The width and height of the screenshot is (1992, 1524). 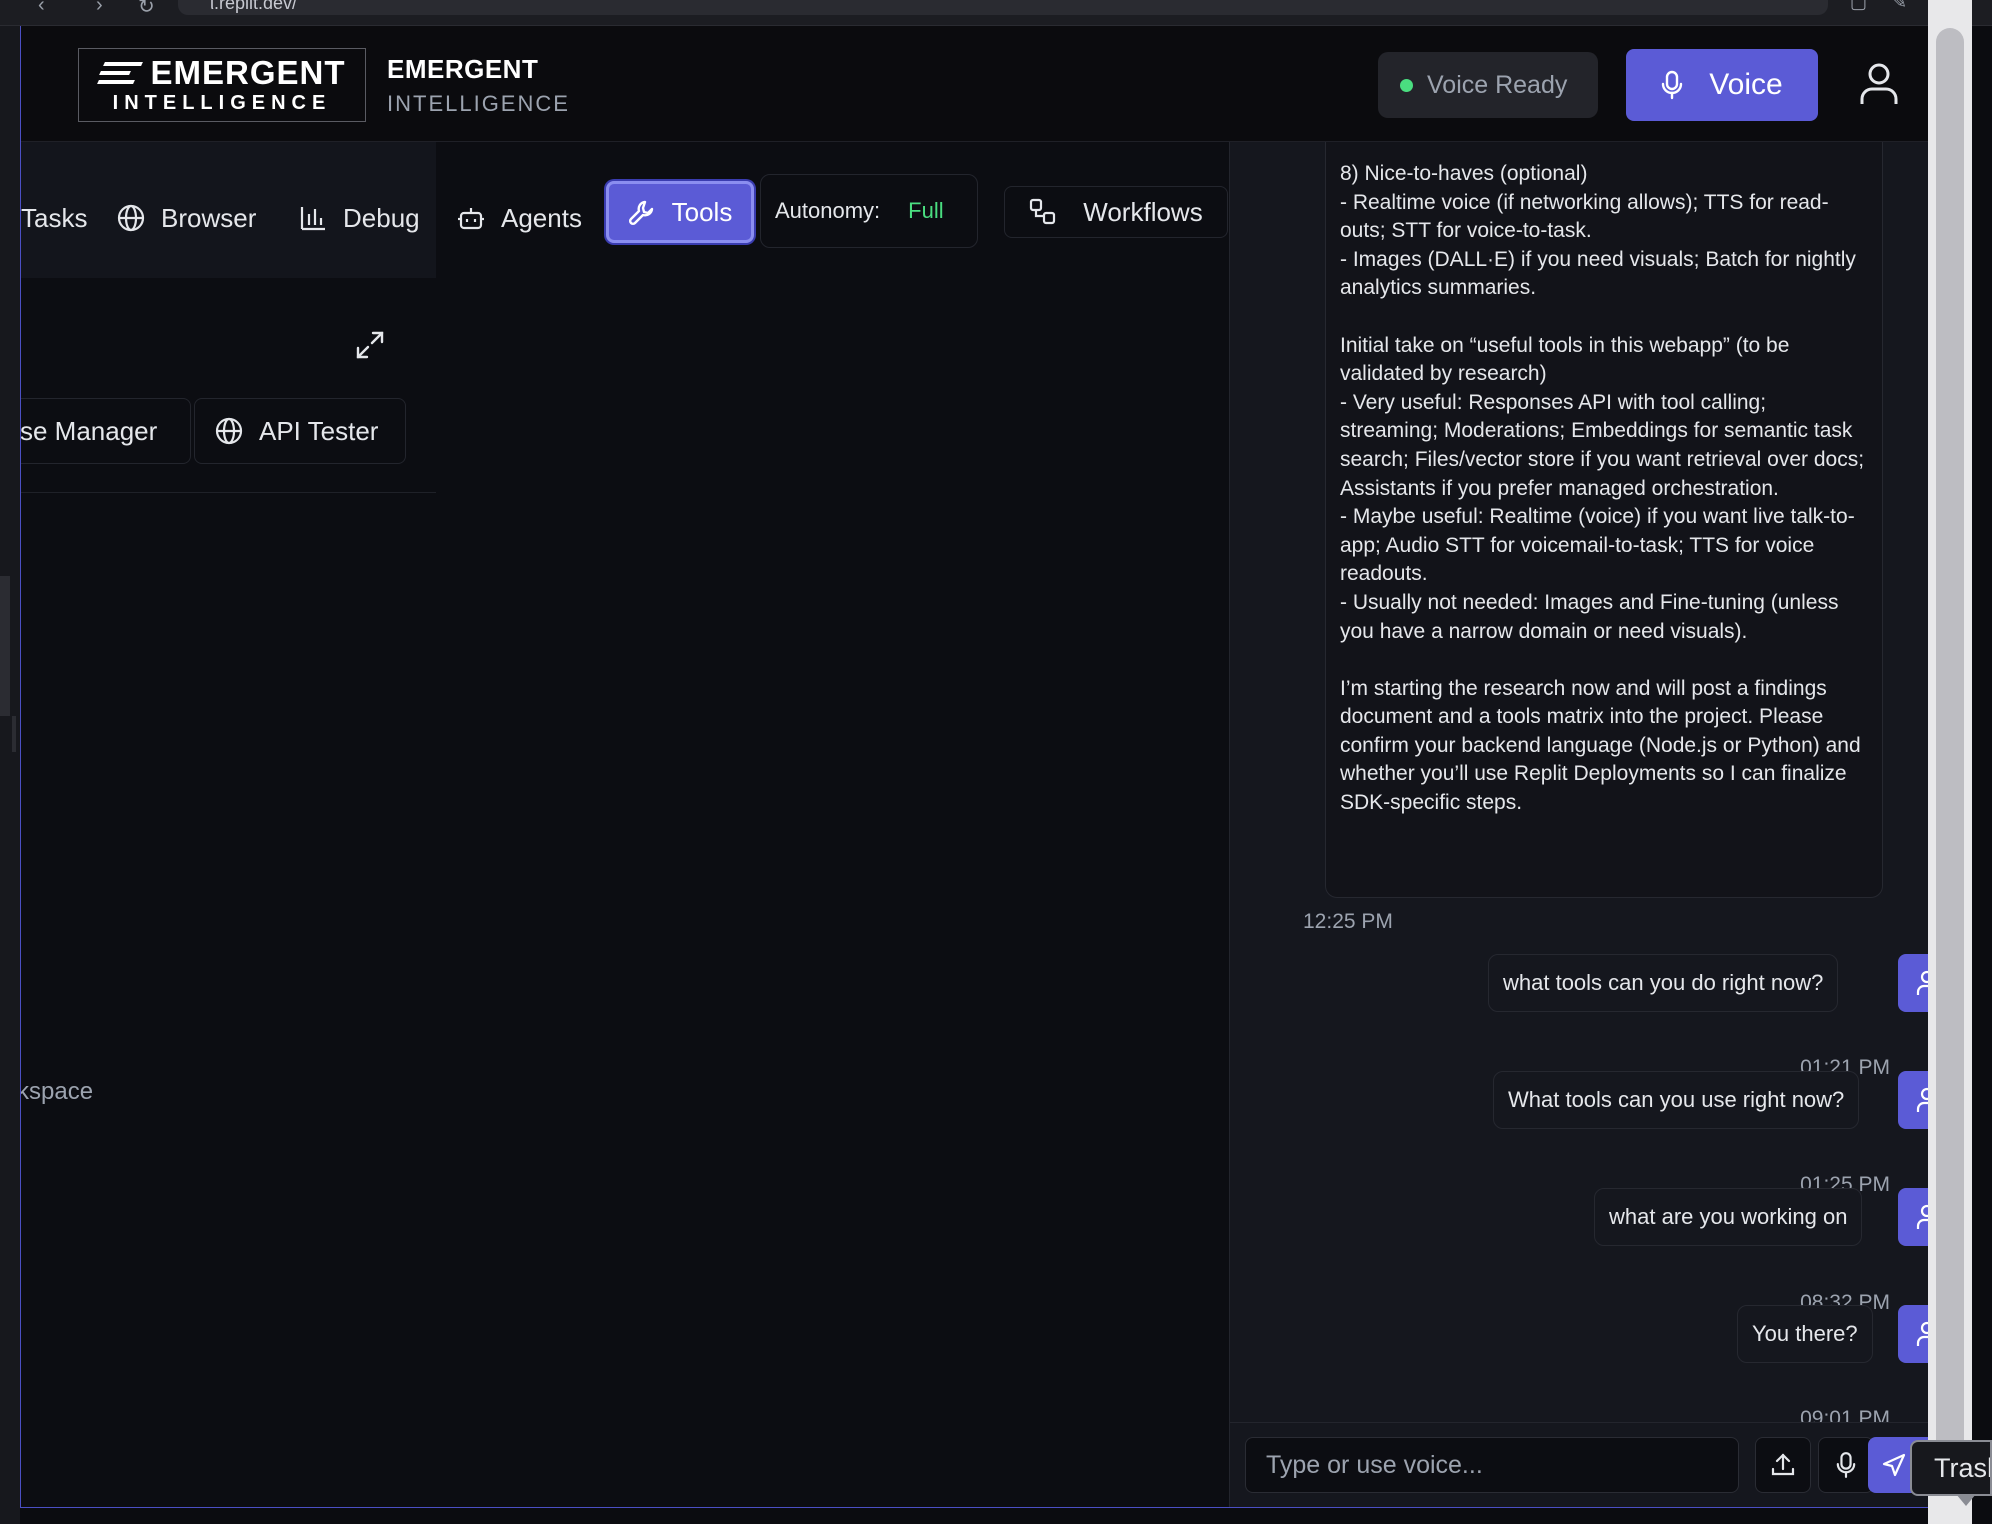 I want to click on voice-button-label: Voice, so click(x=1746, y=84).